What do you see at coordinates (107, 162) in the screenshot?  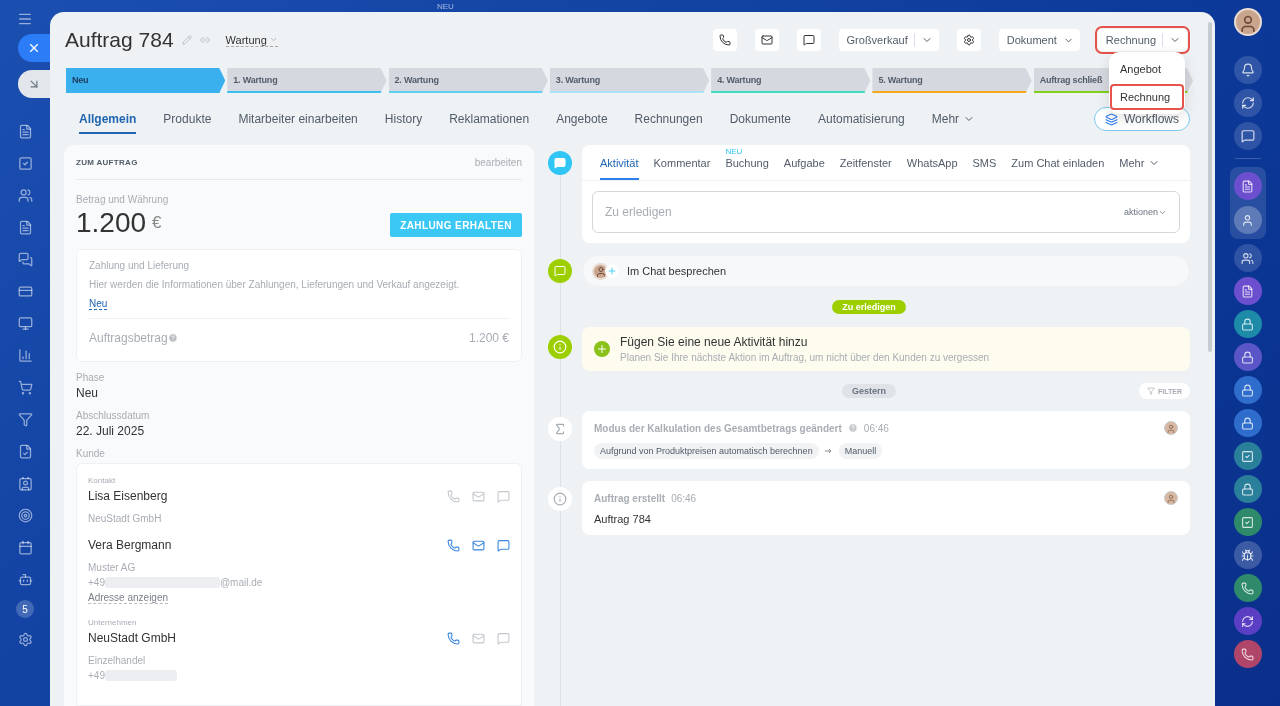 I see `section-title: ZUM AUFTRAG` at bounding box center [107, 162].